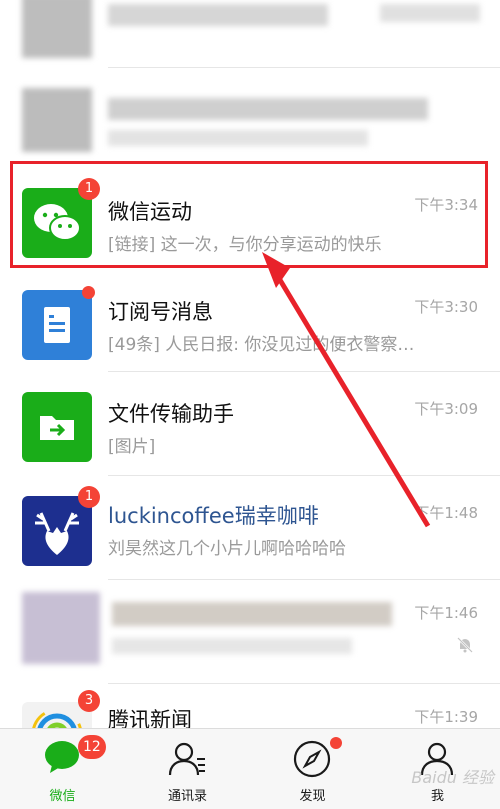  What do you see at coordinates (92, 747) in the screenshot?
I see `tab-badge: 12` at bounding box center [92, 747].